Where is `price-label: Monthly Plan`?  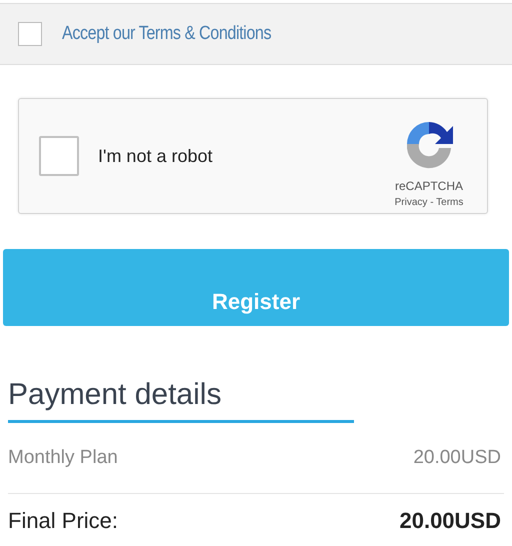
price-label: Monthly Plan is located at coordinates (63, 458).